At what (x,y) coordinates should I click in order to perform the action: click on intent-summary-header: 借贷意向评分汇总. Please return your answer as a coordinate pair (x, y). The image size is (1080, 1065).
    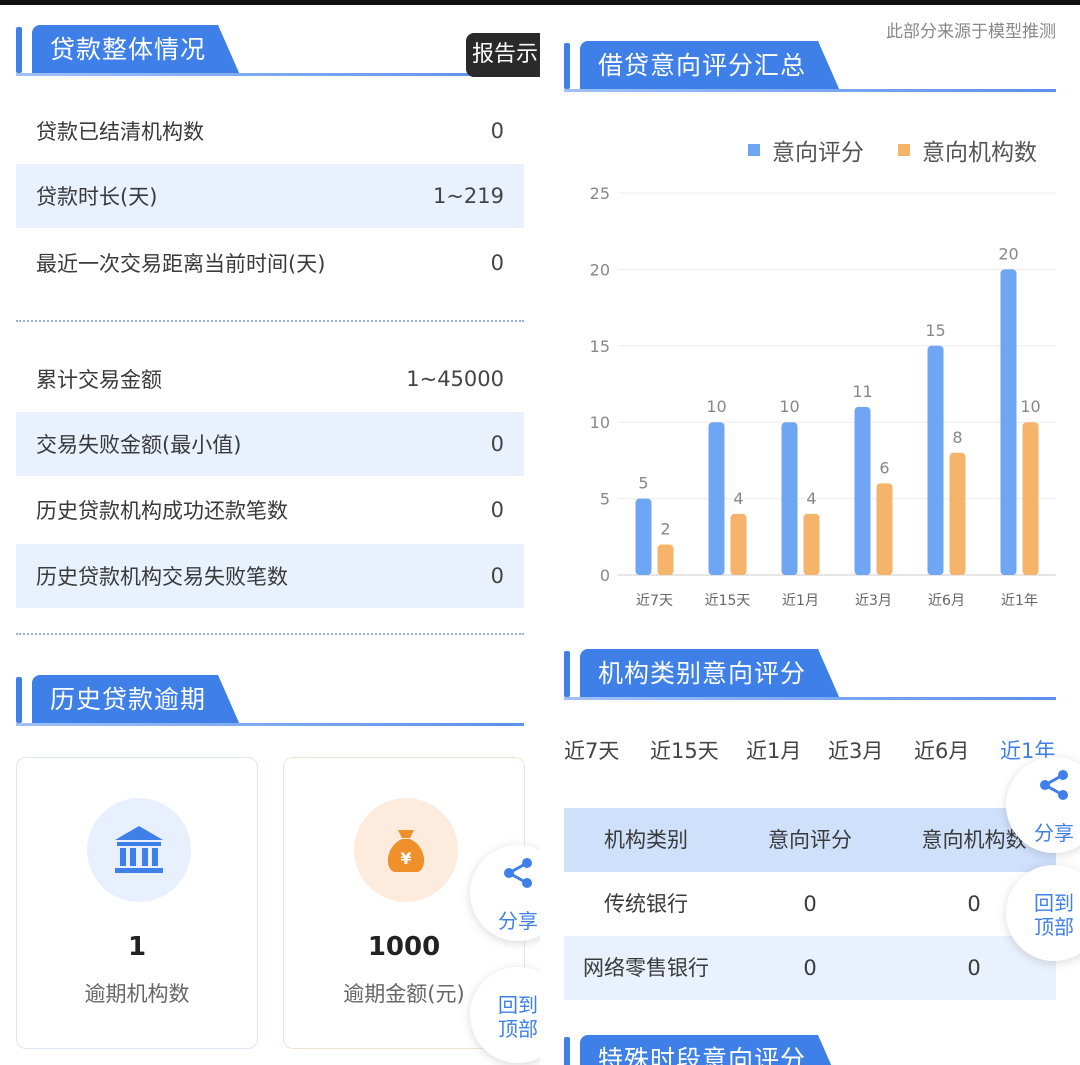
    Looking at the image, I should click on (810, 59).